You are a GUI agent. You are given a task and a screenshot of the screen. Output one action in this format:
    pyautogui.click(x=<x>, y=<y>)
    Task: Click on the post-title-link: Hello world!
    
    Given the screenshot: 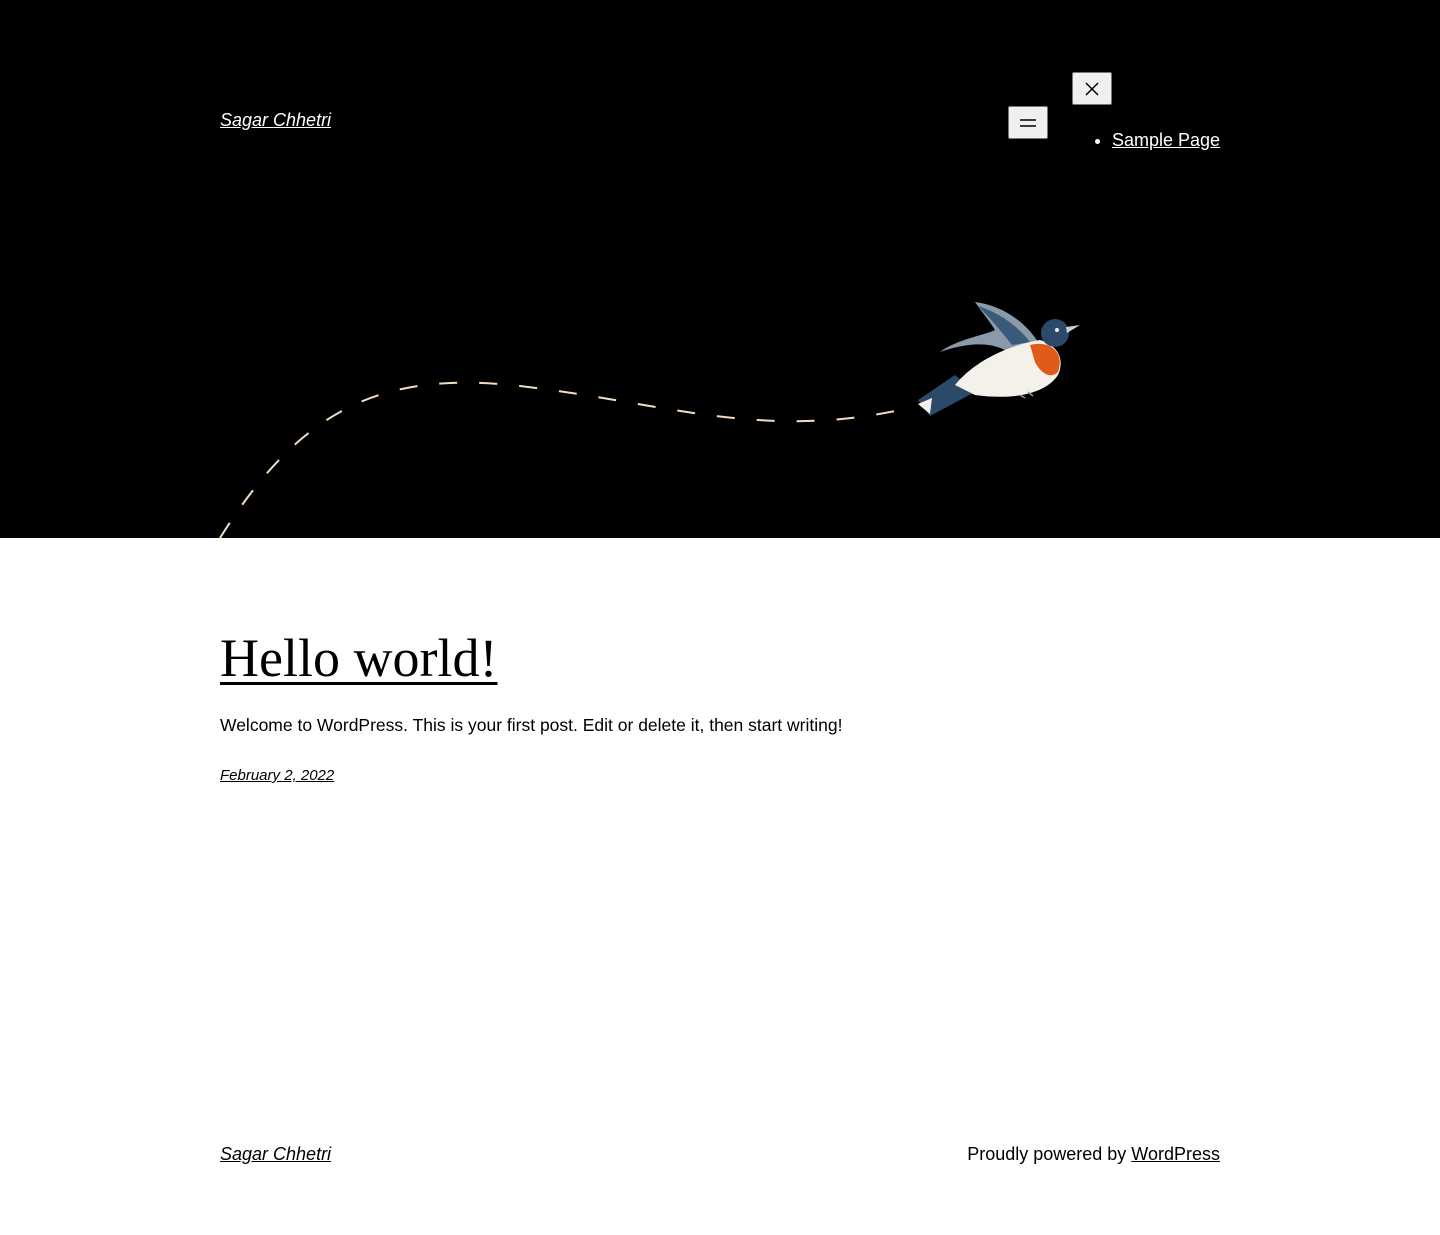 What is the action you would take?
    pyautogui.click(x=358, y=658)
    